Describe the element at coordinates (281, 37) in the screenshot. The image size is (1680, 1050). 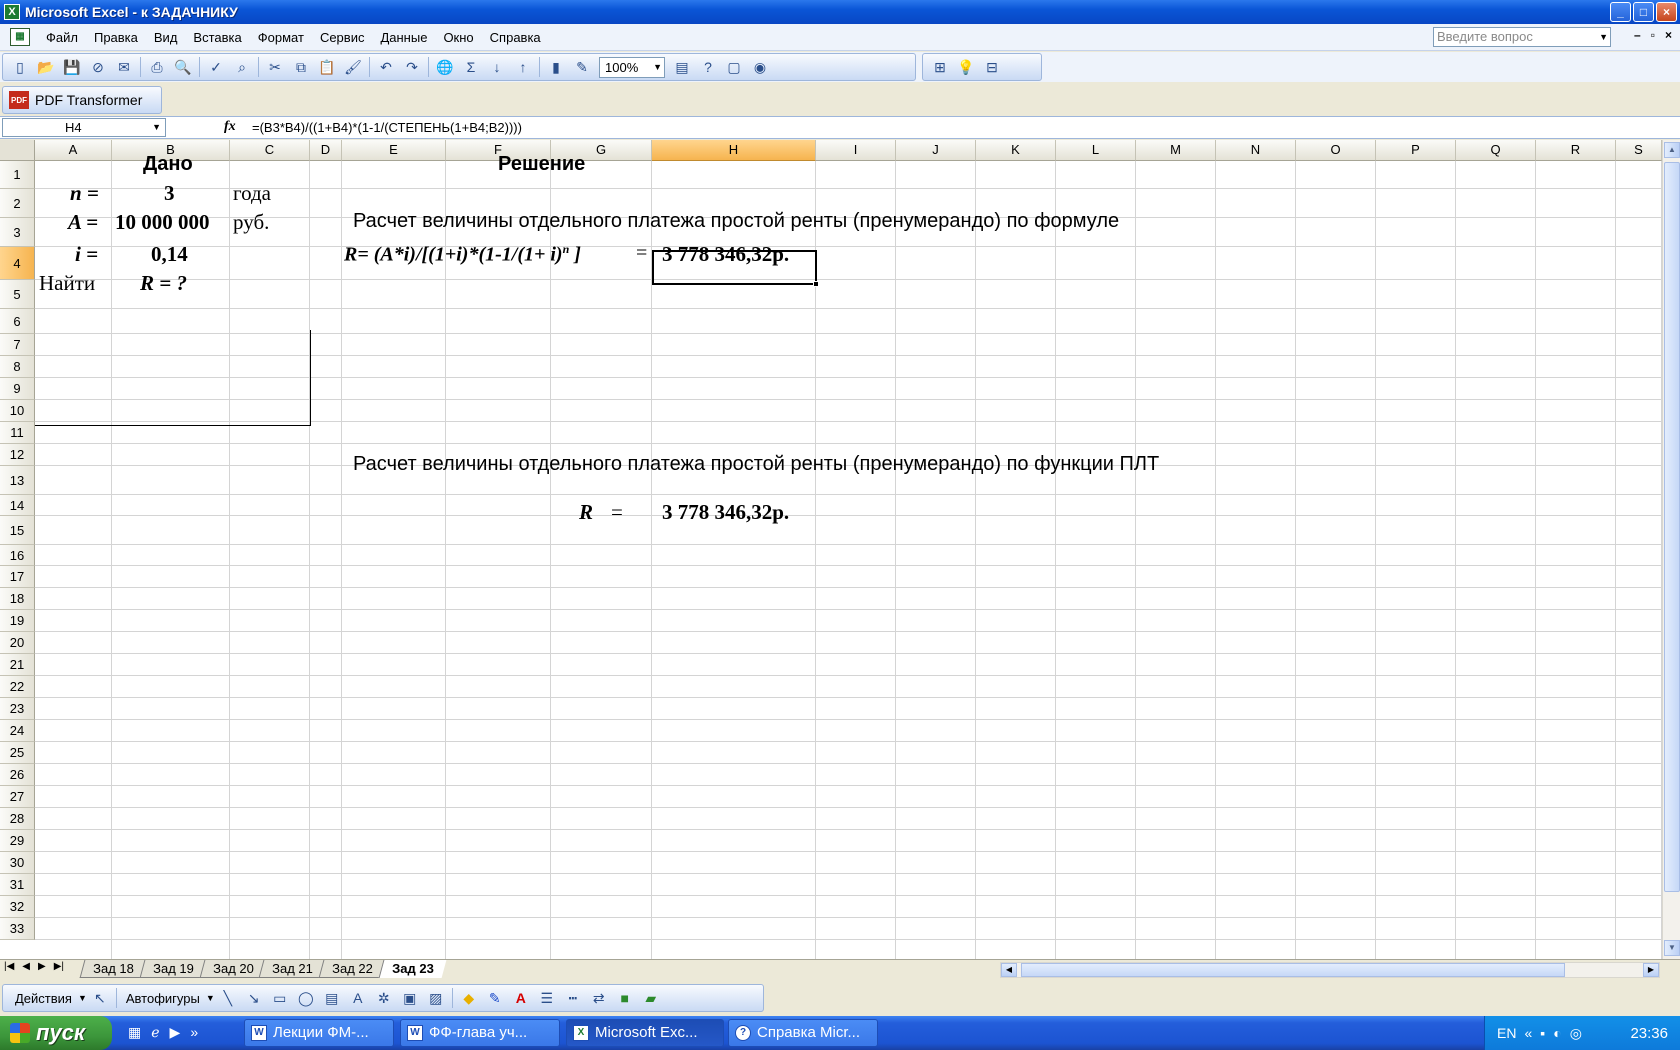
I see `menu-format: Формат` at that location.